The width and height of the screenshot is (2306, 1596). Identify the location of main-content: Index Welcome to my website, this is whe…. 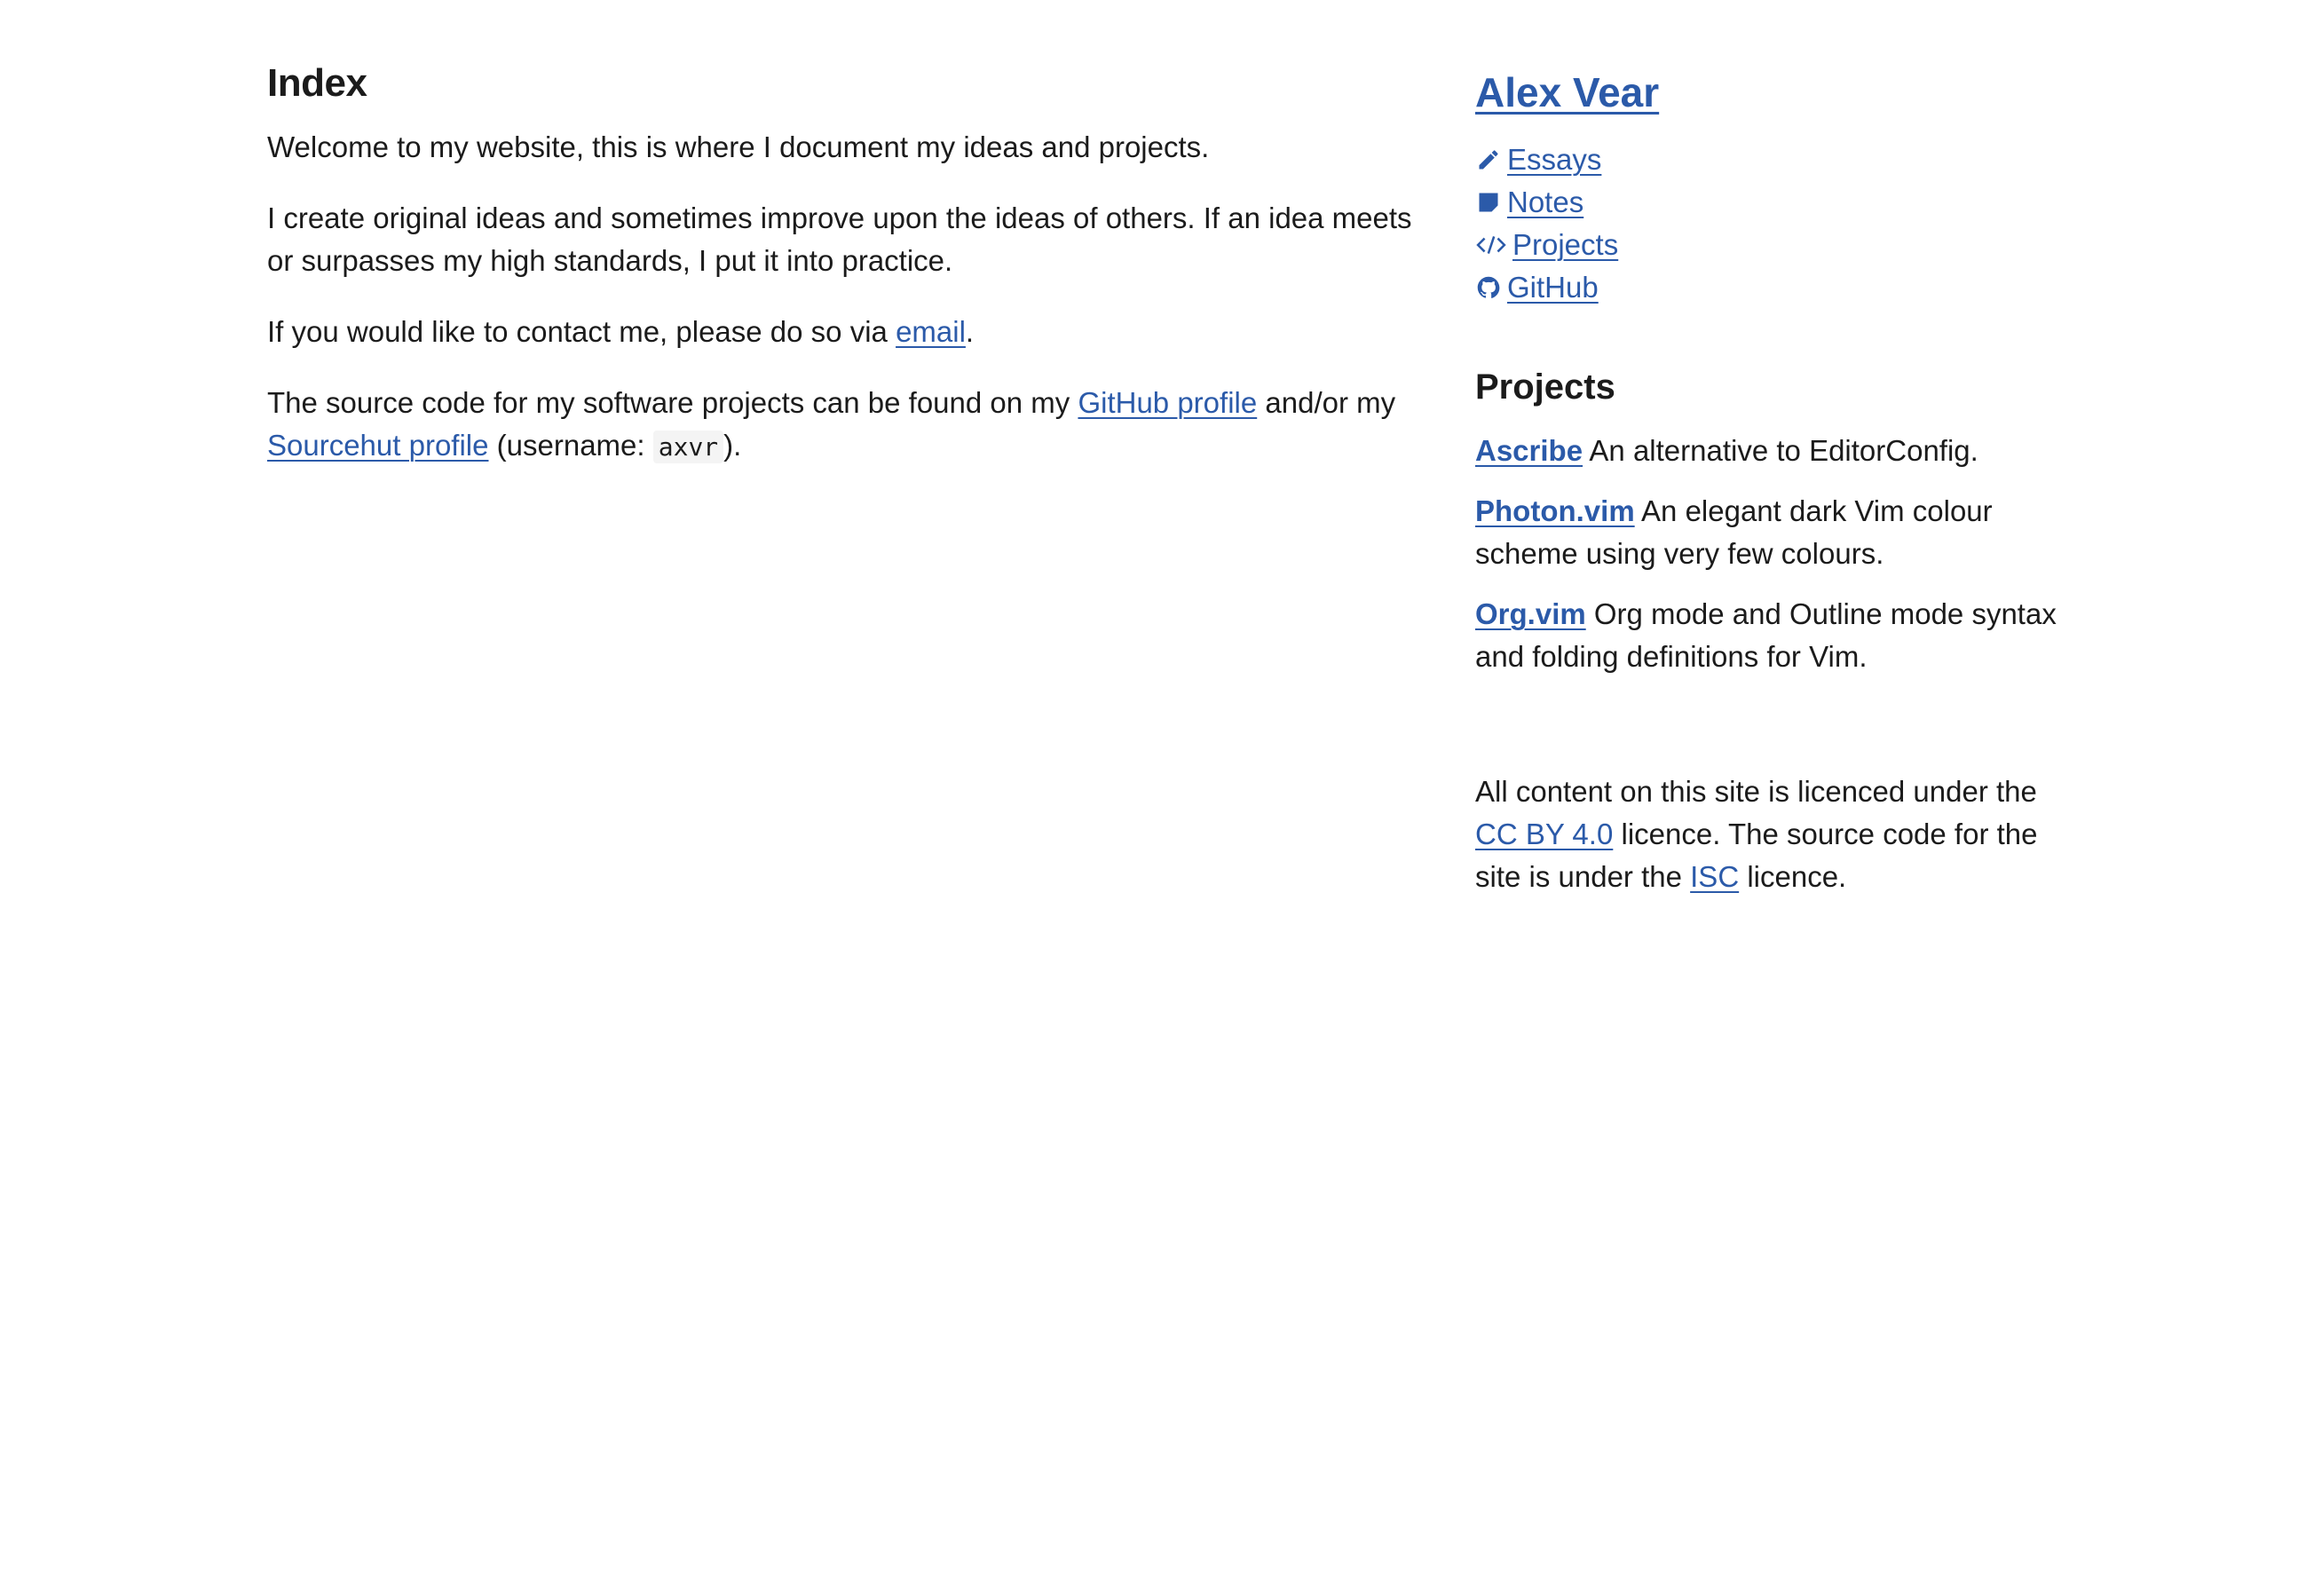
(848, 278).